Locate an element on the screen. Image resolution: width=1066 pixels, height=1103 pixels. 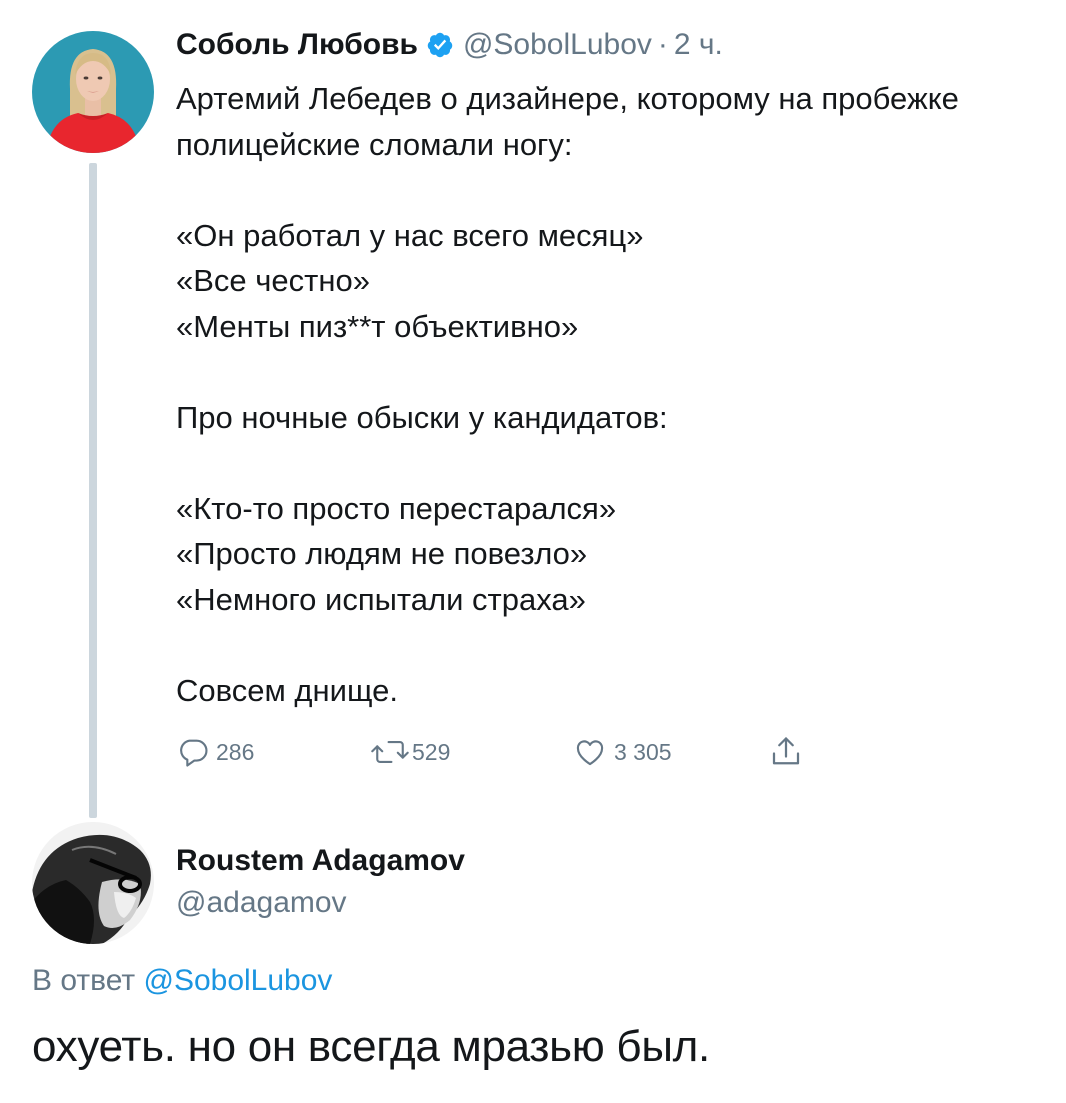
like-button: 3 305 is located at coordinates (622, 752).